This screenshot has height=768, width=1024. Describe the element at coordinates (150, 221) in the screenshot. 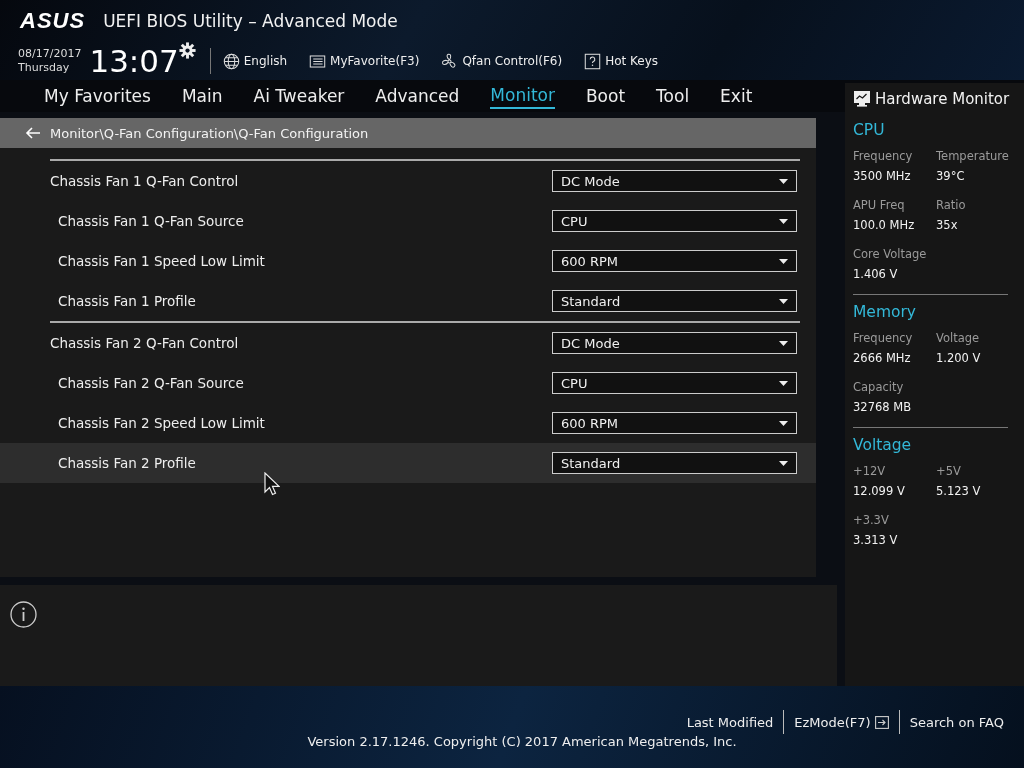

I see `setting-label: Chassis Fan 1 Q-Fan Source` at that location.